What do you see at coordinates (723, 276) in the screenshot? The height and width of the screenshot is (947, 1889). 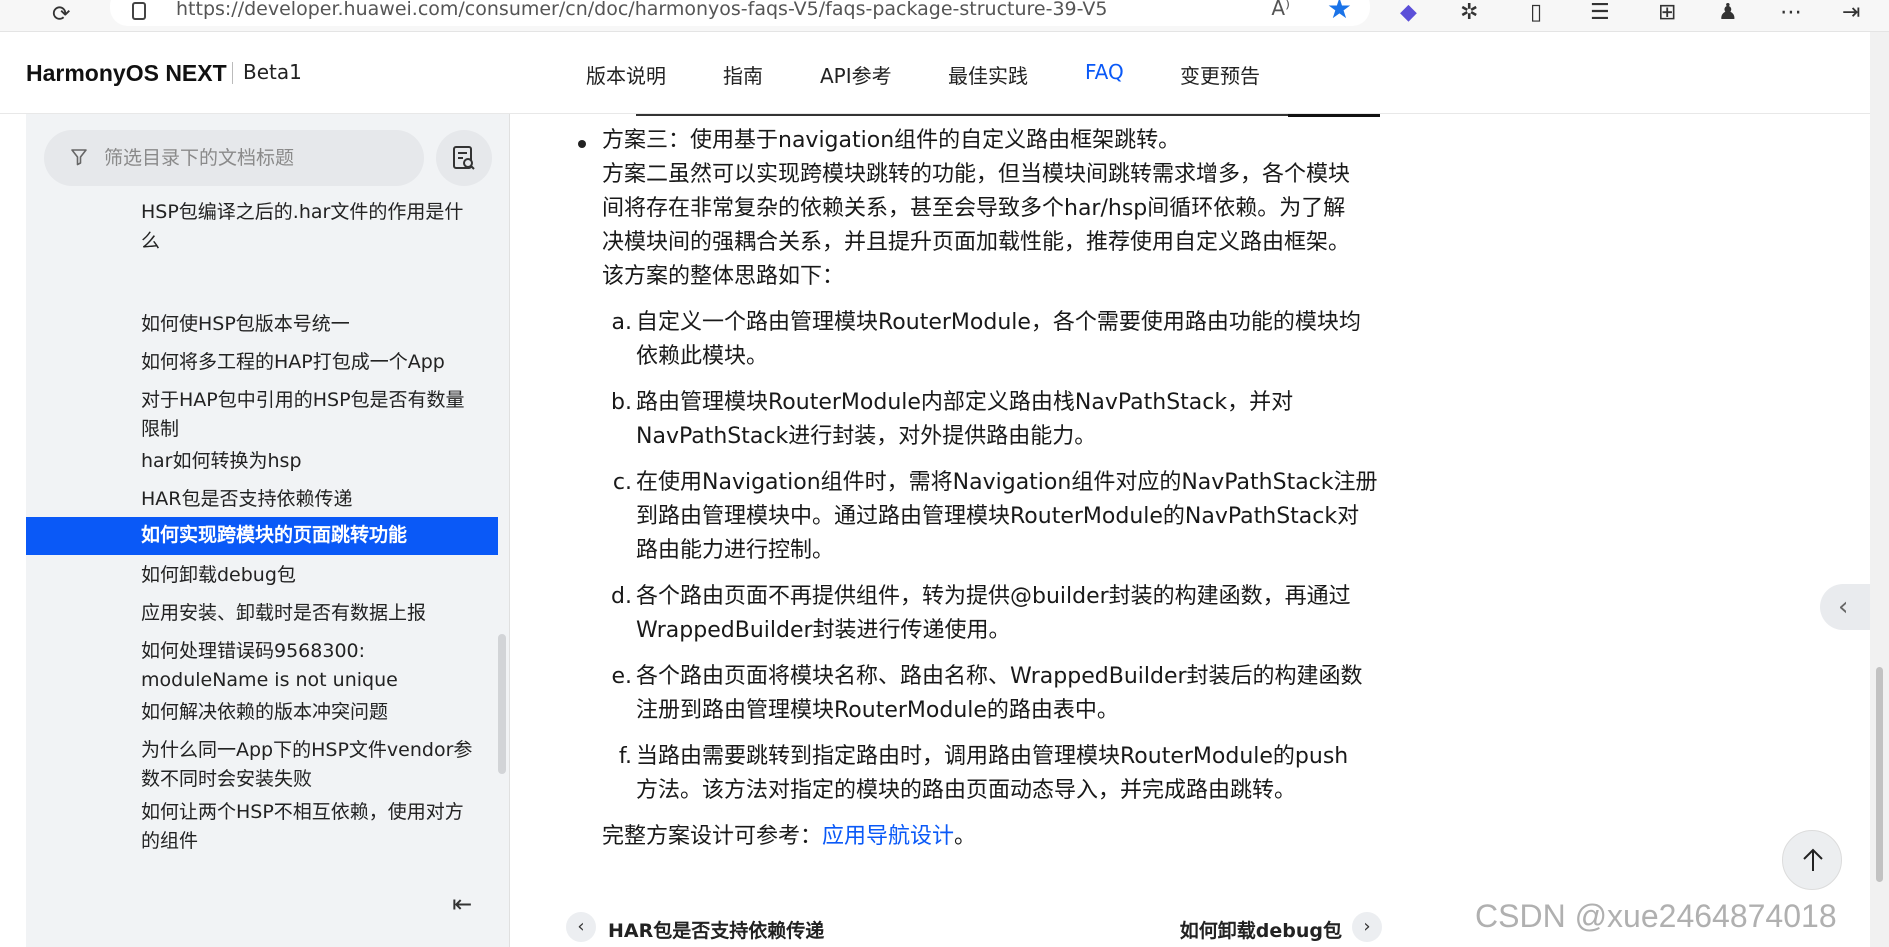 I see `intro-line-4: 该方案的整体思路如下：` at bounding box center [723, 276].